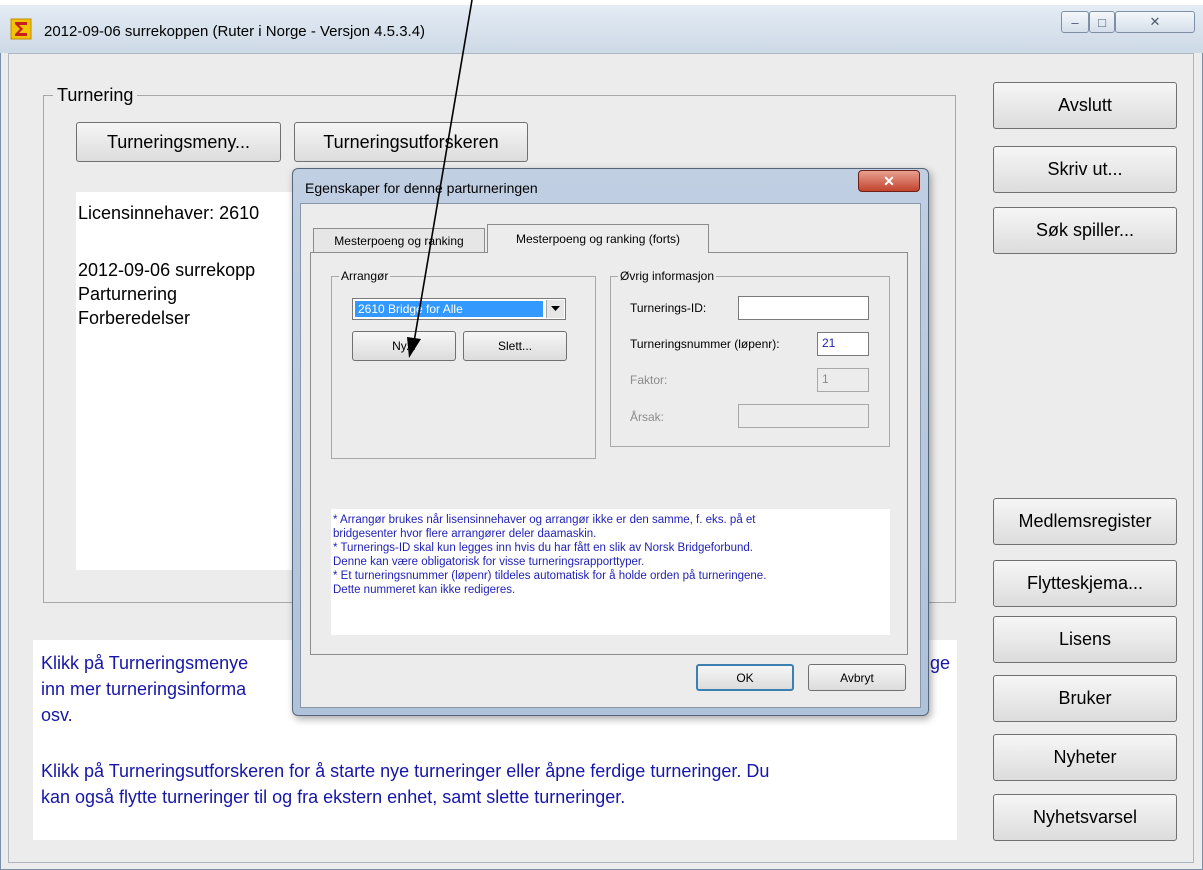 The image size is (1203, 870). I want to click on dialog-close-button: ✕, so click(889, 181).